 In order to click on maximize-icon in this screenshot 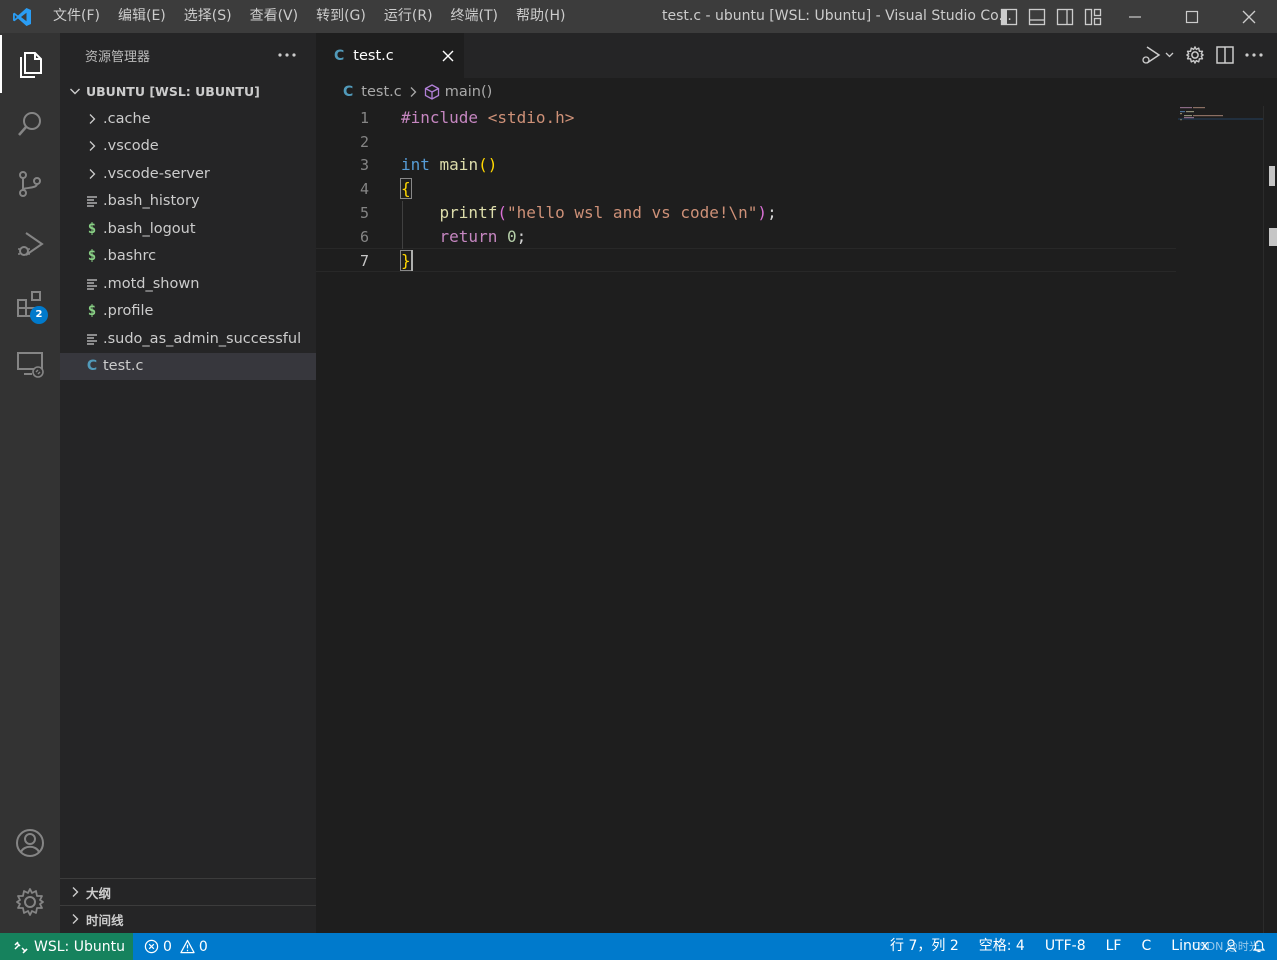, I will do `click(1191, 16)`.